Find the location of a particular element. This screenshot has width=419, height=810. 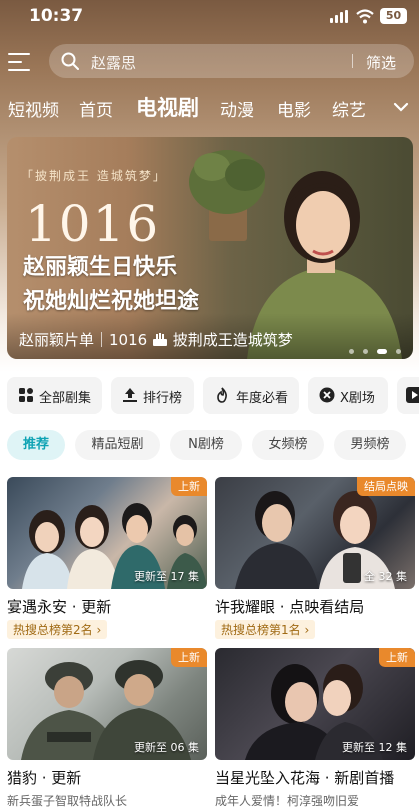

banner-headline-2: 祝她灿烂祝她坦途 is located at coordinates (111, 301).